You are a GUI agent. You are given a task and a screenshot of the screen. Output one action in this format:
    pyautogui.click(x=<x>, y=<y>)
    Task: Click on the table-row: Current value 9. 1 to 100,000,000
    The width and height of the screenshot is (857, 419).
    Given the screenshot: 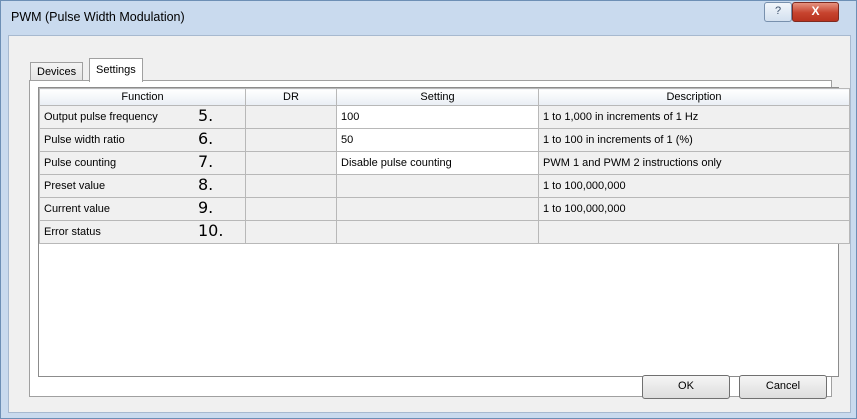 What is the action you would take?
    pyautogui.click(x=444, y=209)
    